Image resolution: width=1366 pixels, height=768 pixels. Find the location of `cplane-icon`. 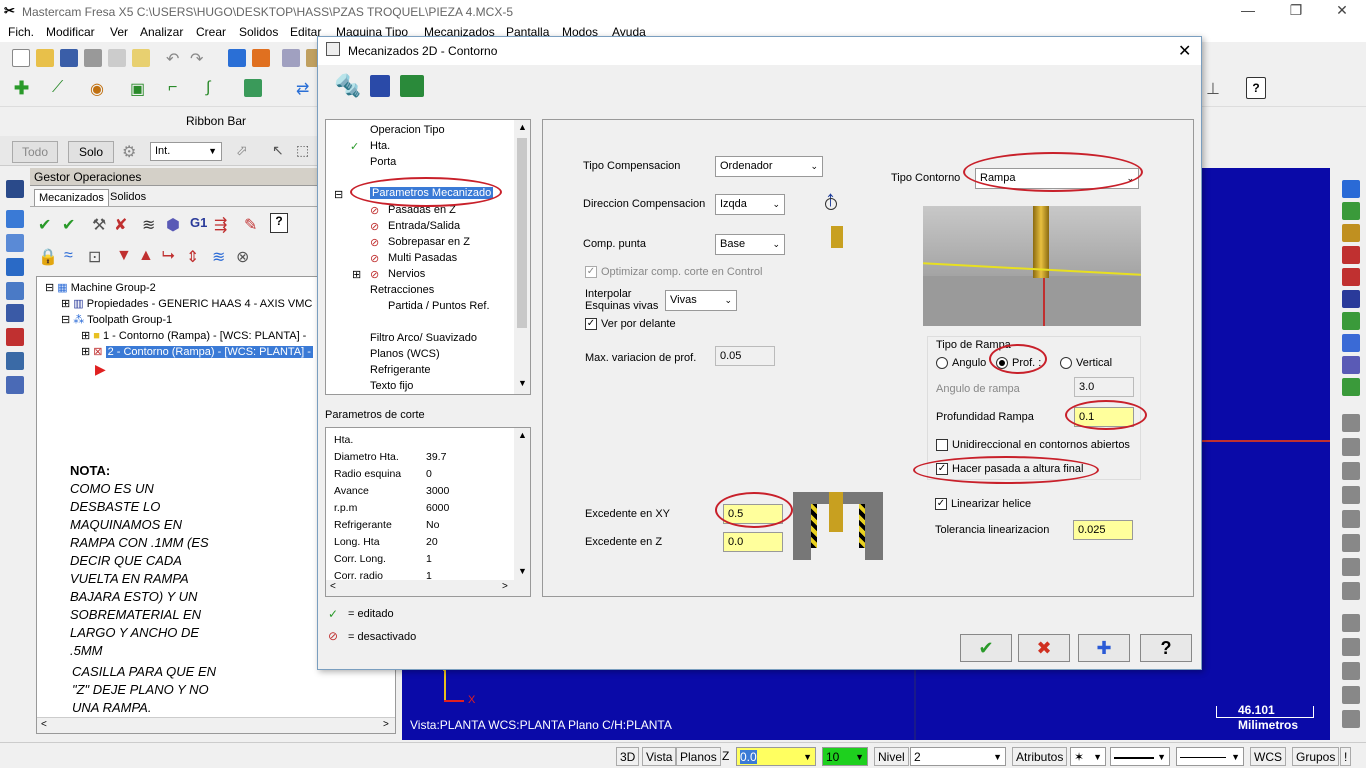

cplane-icon is located at coordinates (1351, 321).